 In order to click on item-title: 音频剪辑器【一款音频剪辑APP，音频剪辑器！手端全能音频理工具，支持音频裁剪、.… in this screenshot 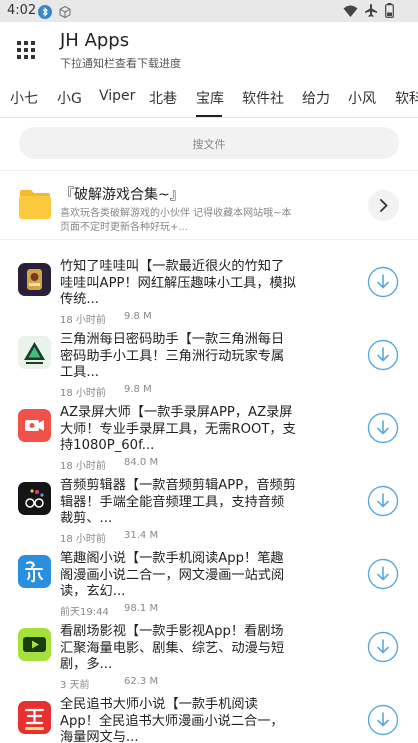, I will do `click(178, 502)`.